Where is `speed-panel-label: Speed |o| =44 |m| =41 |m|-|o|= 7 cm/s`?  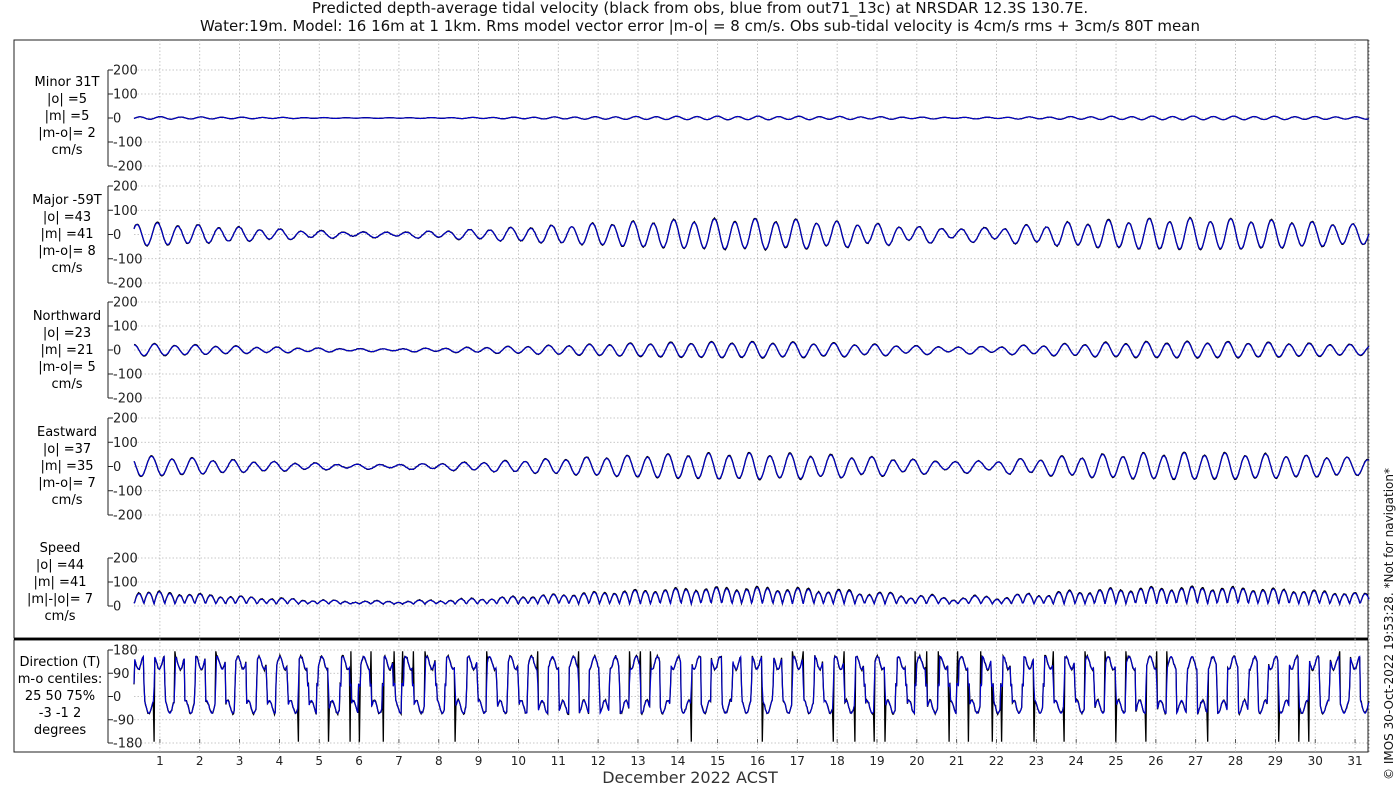 speed-panel-label: Speed |o| =44 |m| =41 |m|-|o|= 7 cm/s is located at coordinates (60, 582).